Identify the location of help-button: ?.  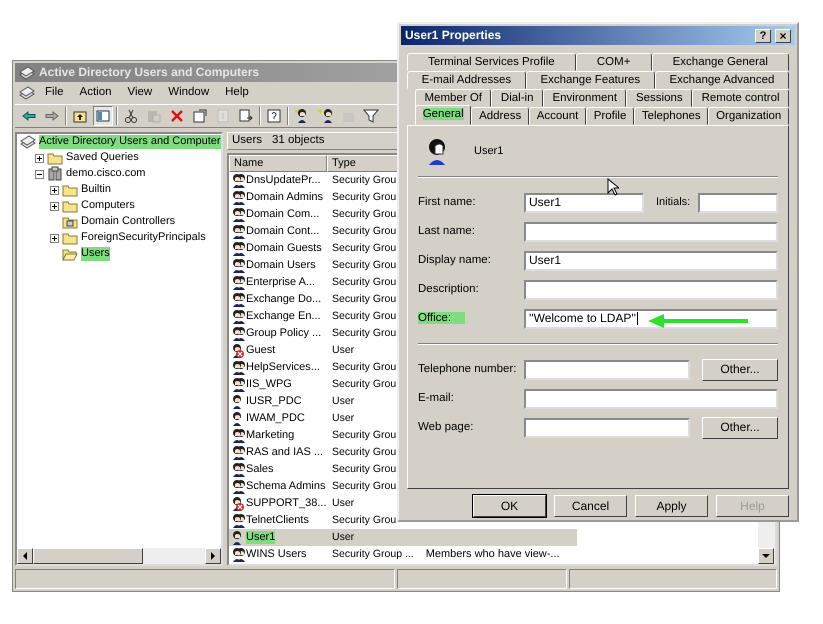
(763, 35).